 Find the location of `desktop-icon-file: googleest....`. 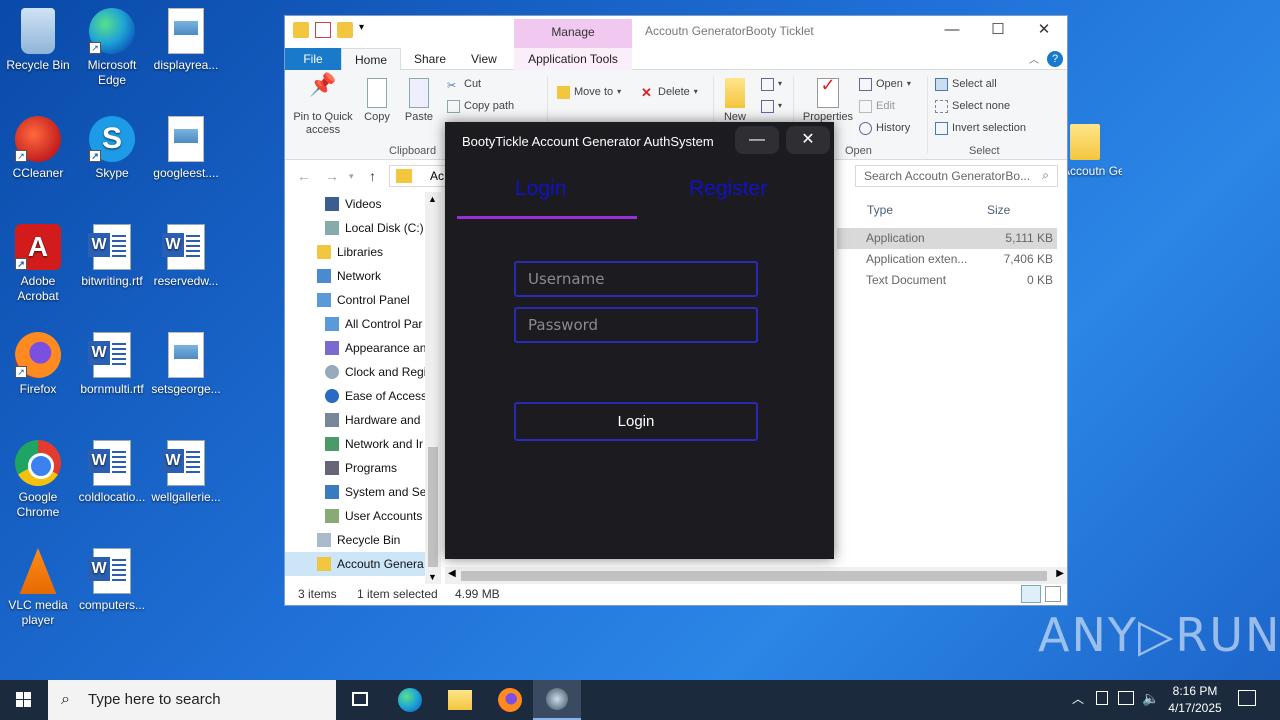

desktop-icon-file: googleest.... is located at coordinates (186, 148).